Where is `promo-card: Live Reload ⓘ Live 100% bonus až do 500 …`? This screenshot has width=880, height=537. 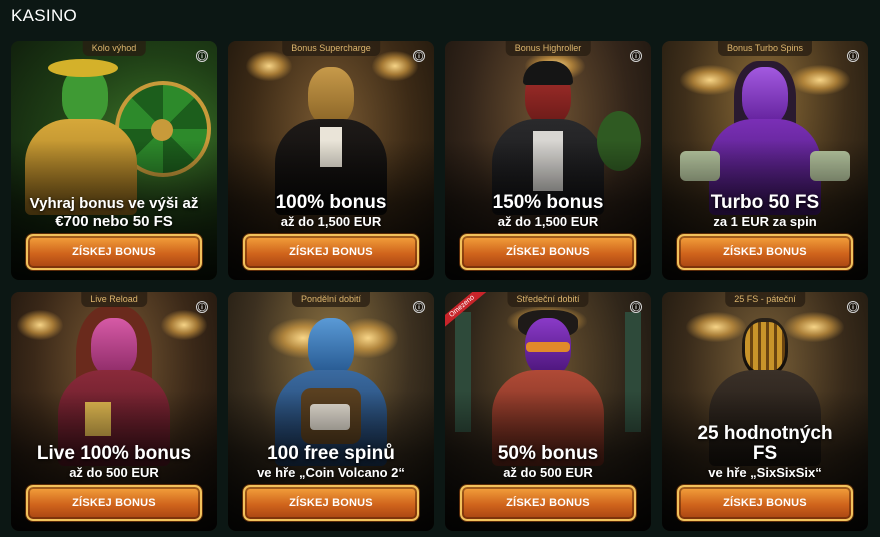 promo-card: Live Reload ⓘ Live 100% bonus až do 500 … is located at coordinates (114, 411).